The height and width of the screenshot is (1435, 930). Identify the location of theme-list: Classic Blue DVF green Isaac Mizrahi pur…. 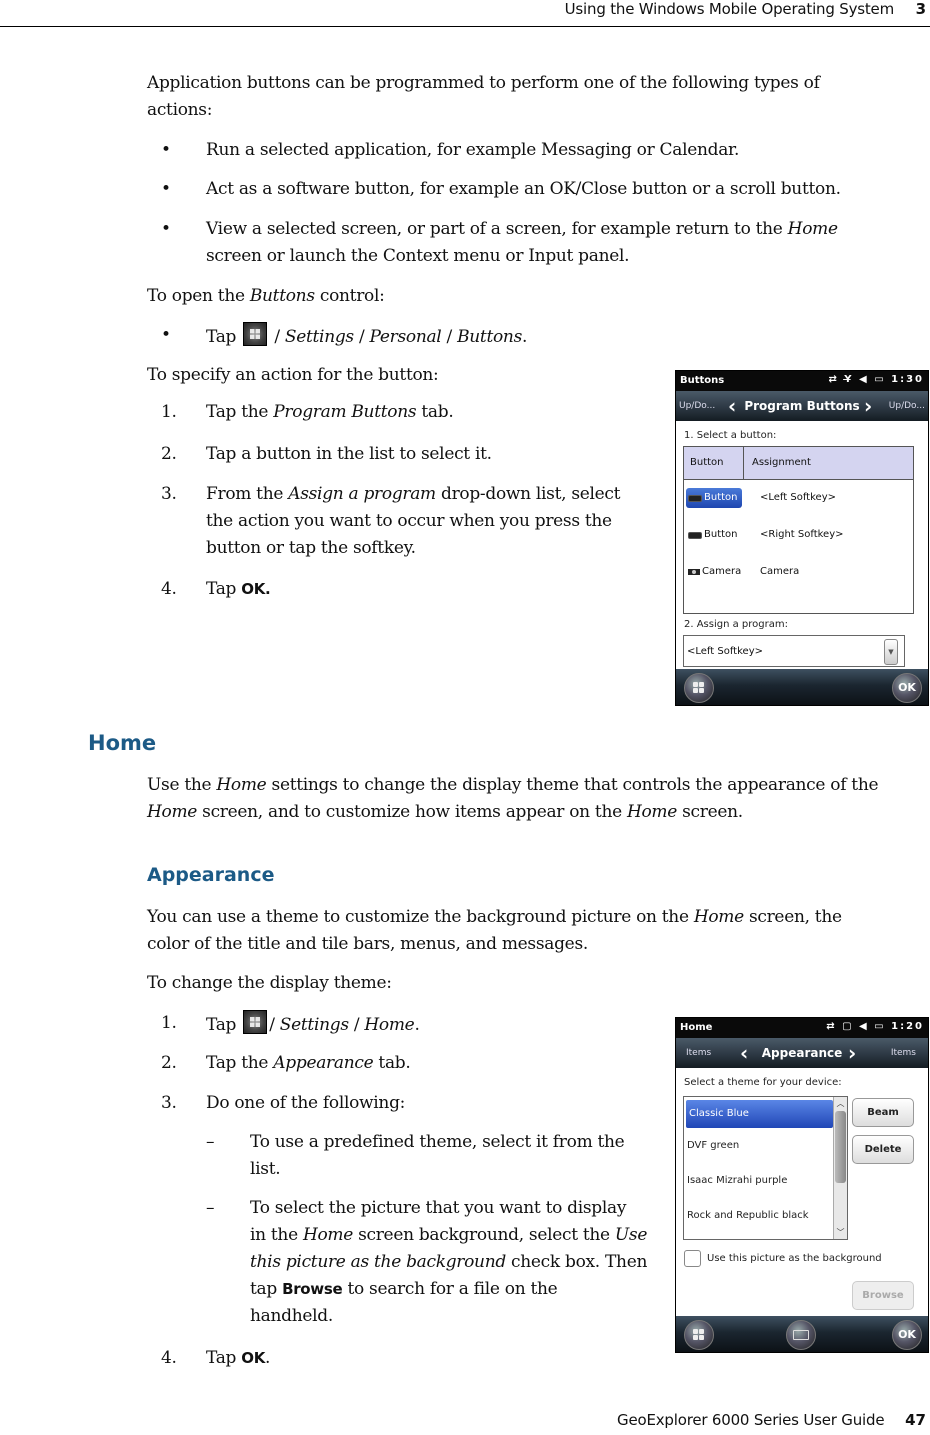
(765, 1168).